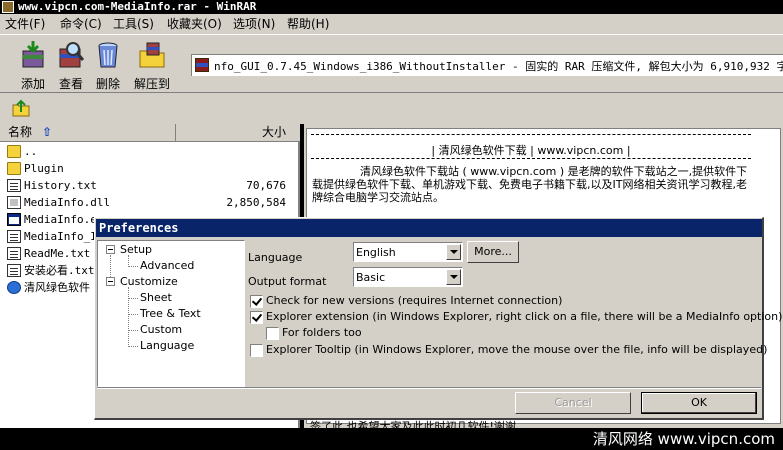  I want to click on for-folders-label: For folders too, so click(322, 332).